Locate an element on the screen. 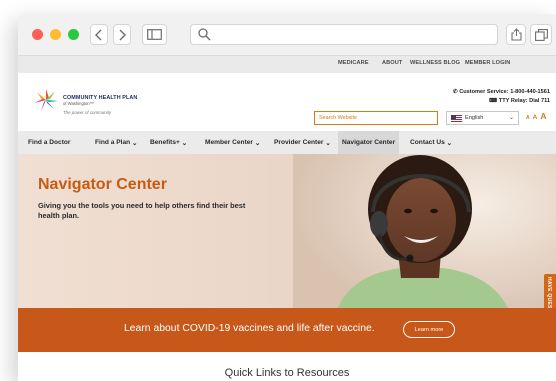 The height and width of the screenshot is (381, 556). text-size-large: A is located at coordinates (543, 116).